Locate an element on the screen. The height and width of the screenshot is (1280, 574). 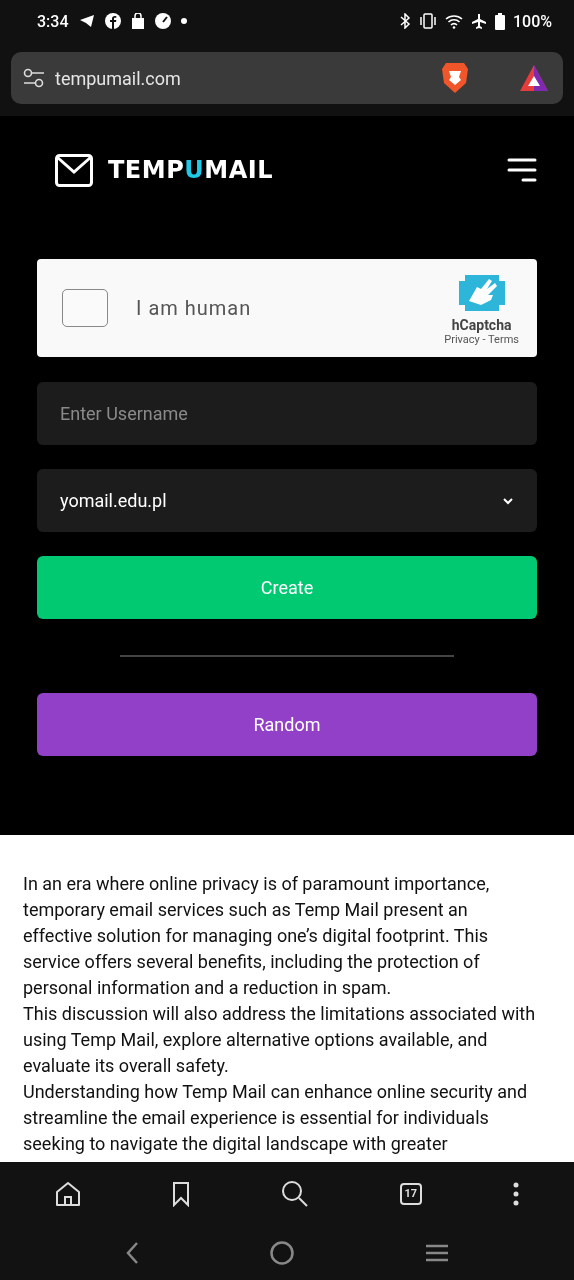
username-field: Enter Username is located at coordinates (287, 413).